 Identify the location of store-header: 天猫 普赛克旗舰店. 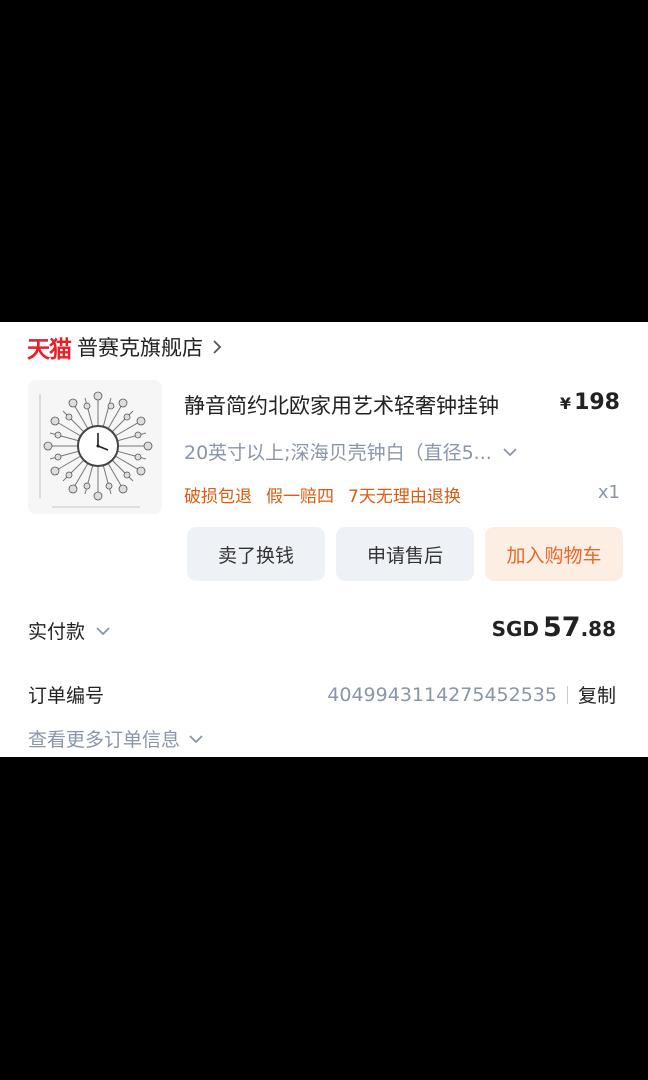
(125, 347).